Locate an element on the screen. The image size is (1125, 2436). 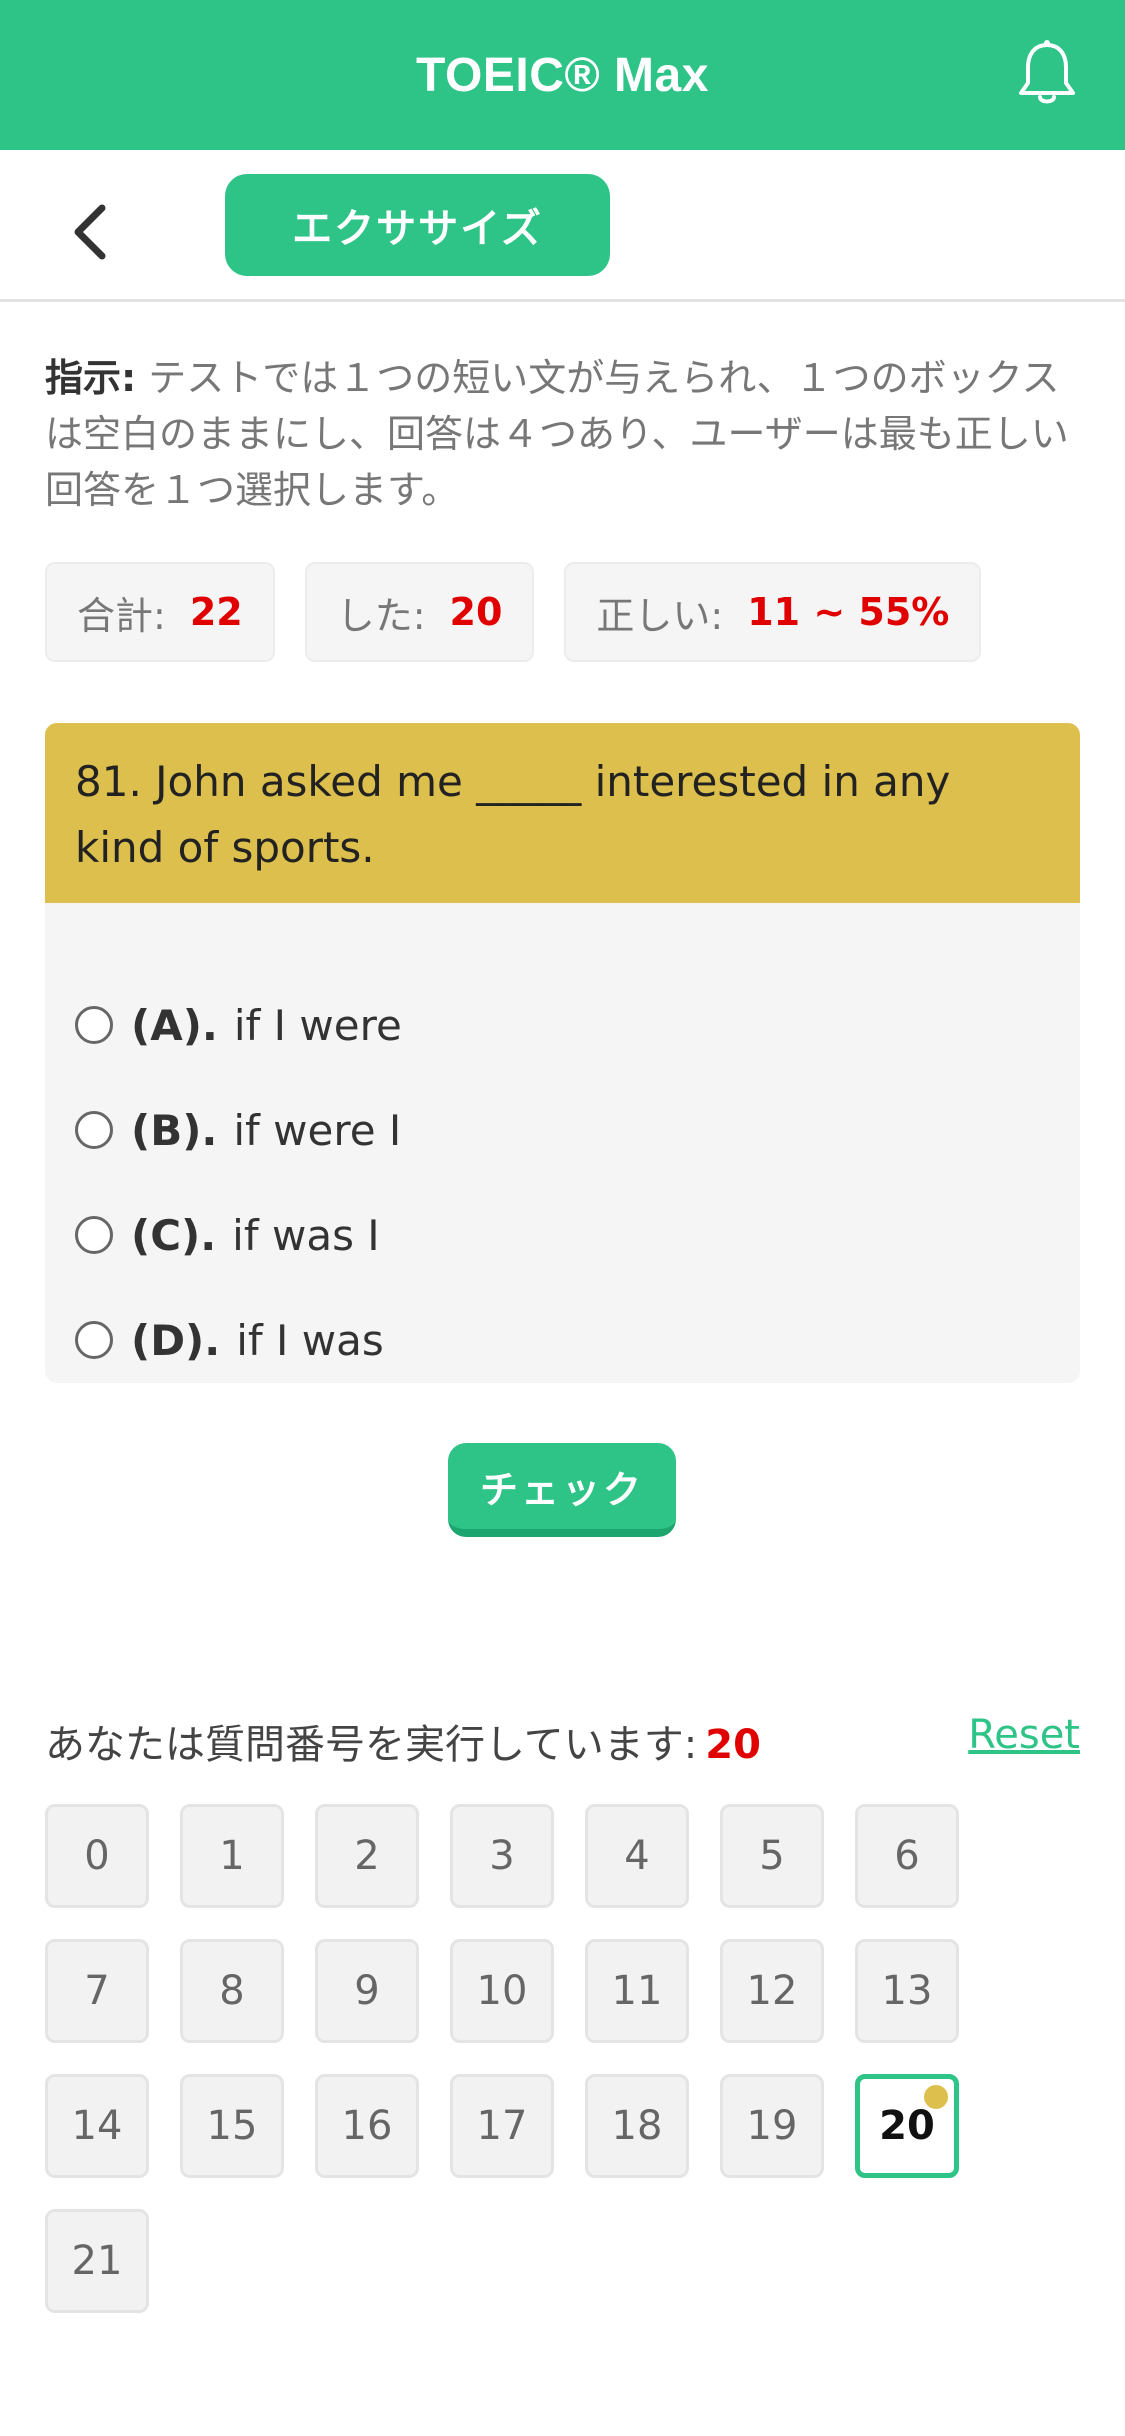
question-number-label: 12 is located at coordinates (772, 1991).